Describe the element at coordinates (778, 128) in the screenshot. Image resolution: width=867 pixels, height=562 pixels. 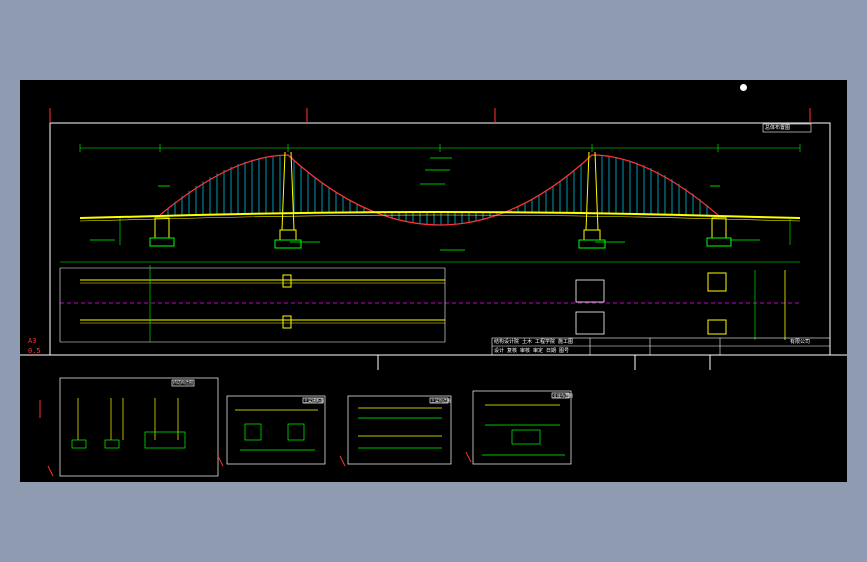
I see `main-title-text: 总体布置图` at that location.